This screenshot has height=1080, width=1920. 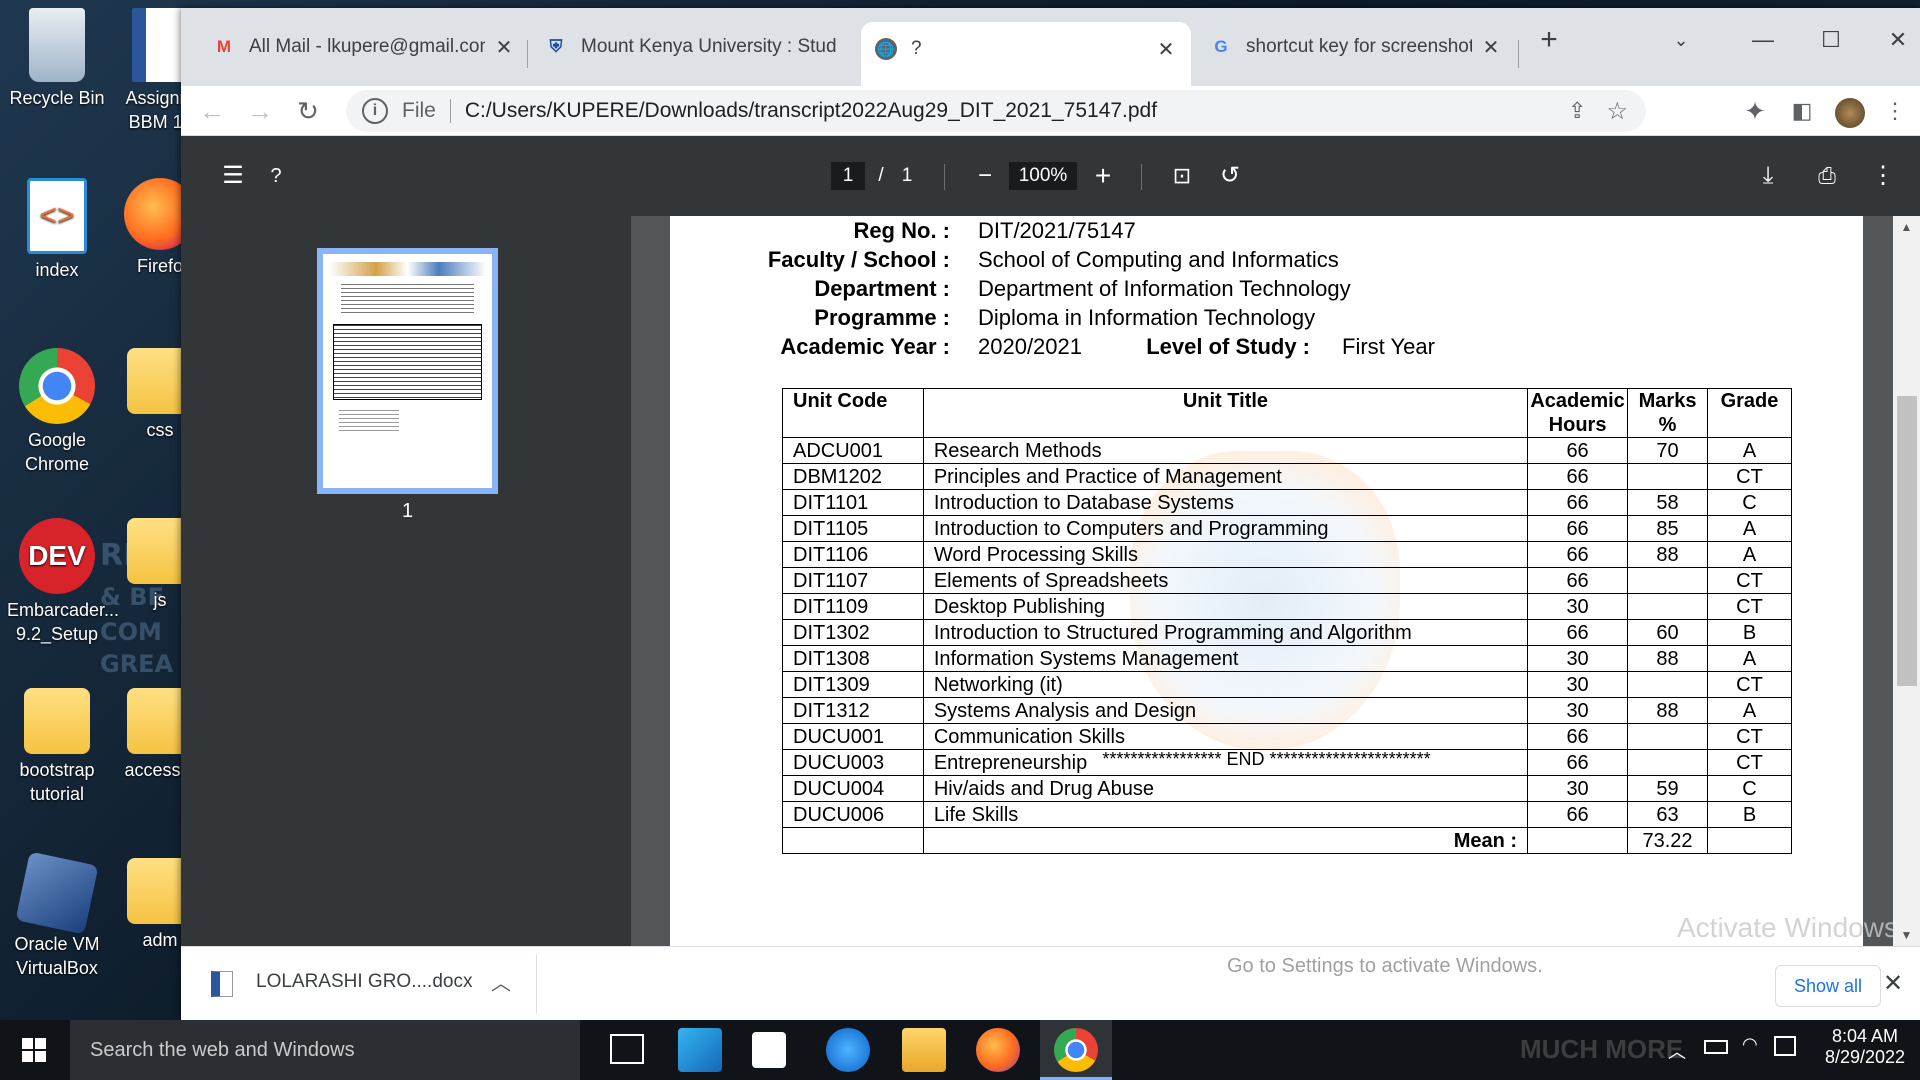 What do you see at coordinates (998, 1050) in the screenshot?
I see `firefox-taskbar-icon` at bounding box center [998, 1050].